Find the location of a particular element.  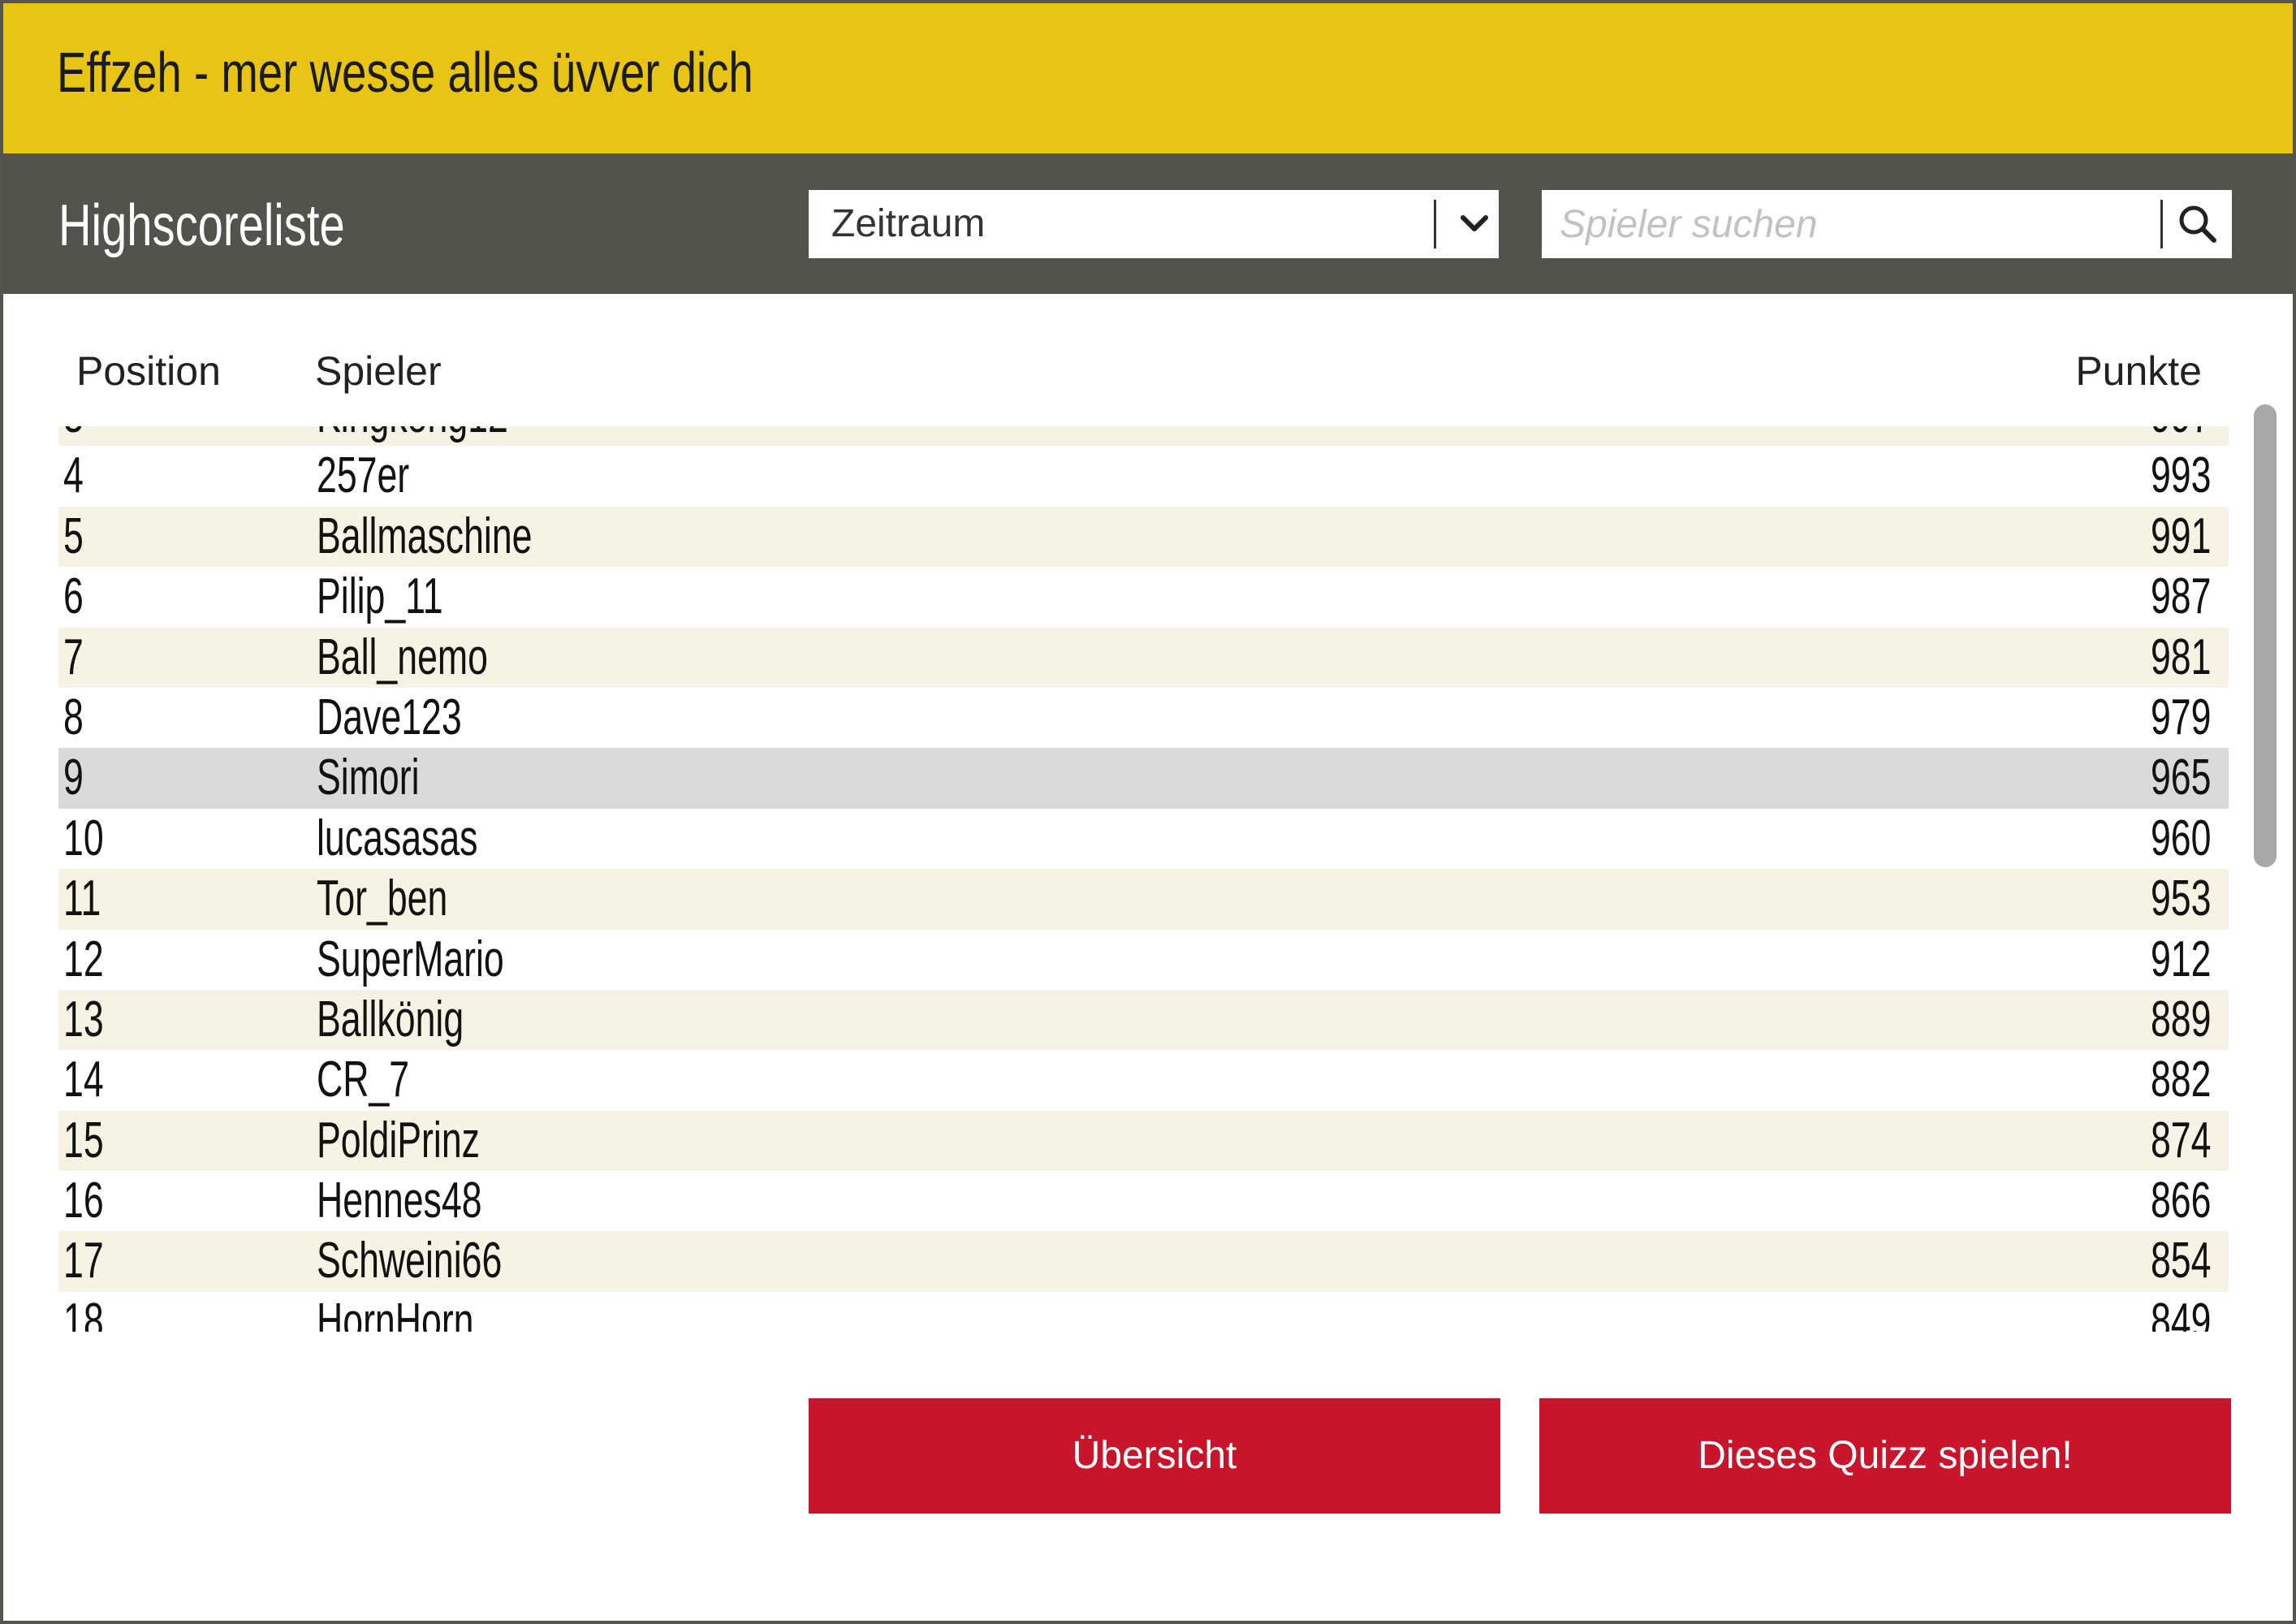

row-position: 10 is located at coordinates (83, 838).